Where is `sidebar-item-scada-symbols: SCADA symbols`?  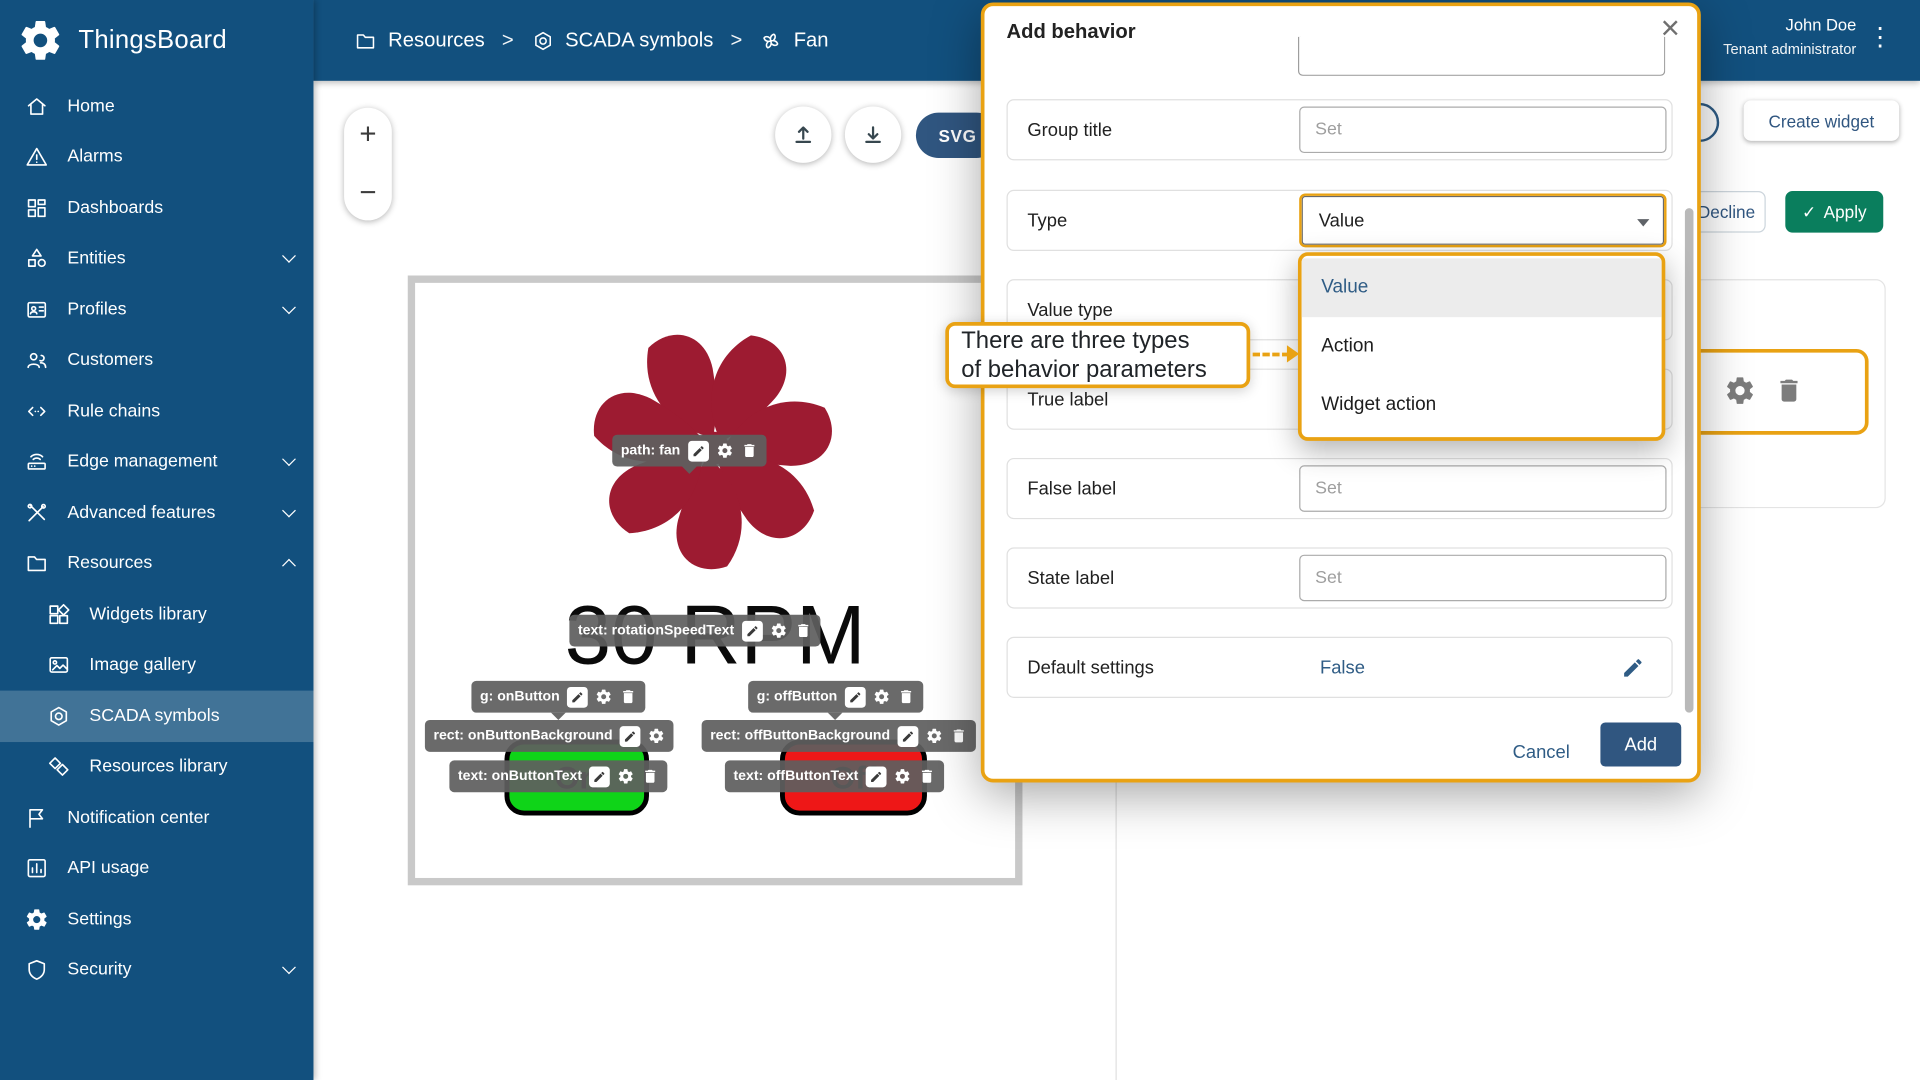 sidebar-item-scada-symbols: SCADA symbols is located at coordinates (157, 716).